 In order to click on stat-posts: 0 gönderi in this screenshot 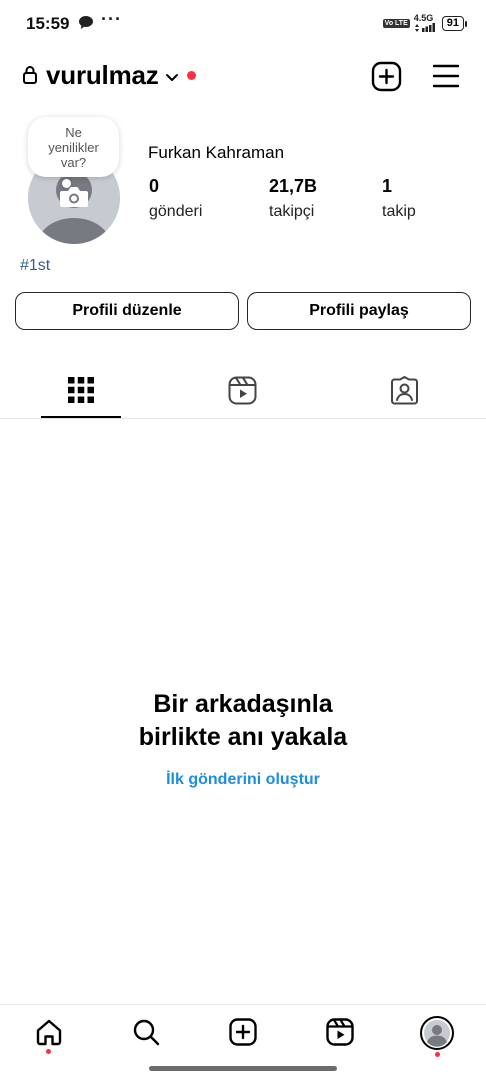, I will do `click(175, 198)`.